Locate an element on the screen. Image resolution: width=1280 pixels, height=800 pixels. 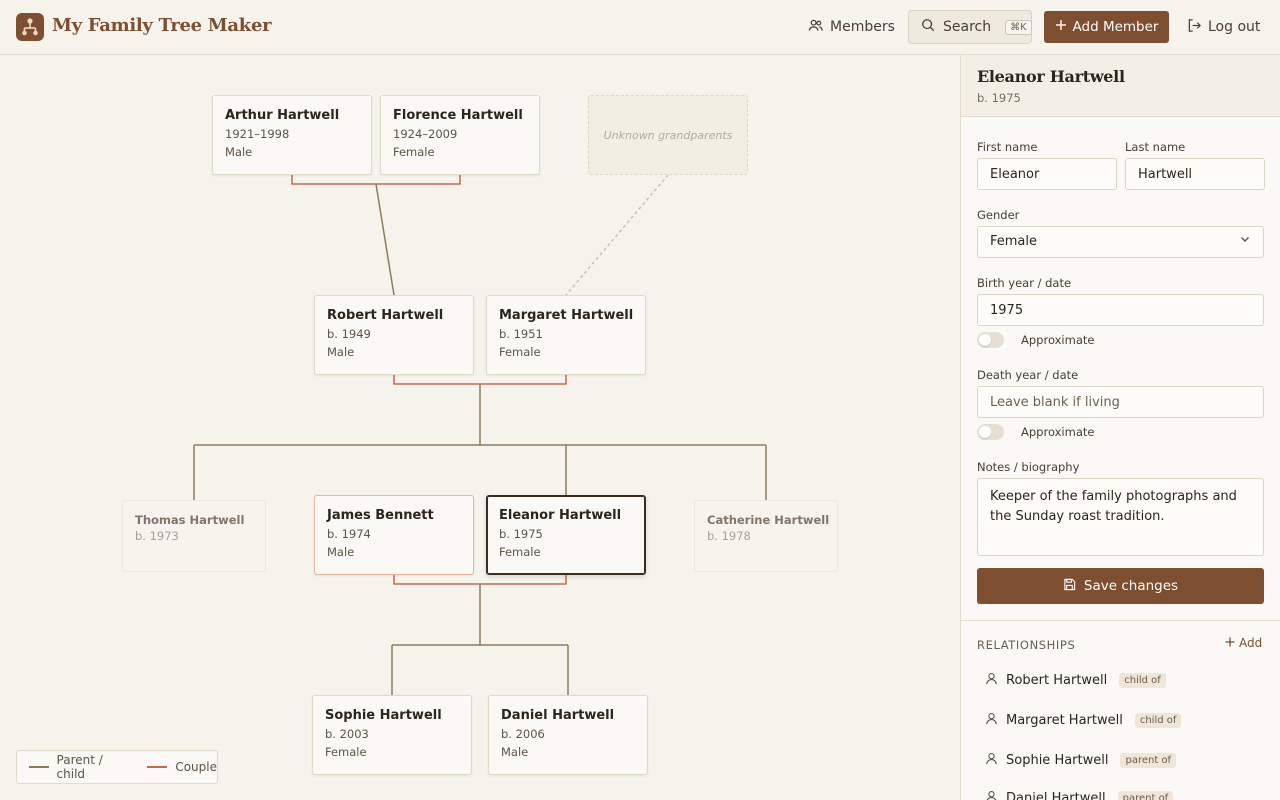
person-dates: 1924–2009 is located at coordinates (425, 134).